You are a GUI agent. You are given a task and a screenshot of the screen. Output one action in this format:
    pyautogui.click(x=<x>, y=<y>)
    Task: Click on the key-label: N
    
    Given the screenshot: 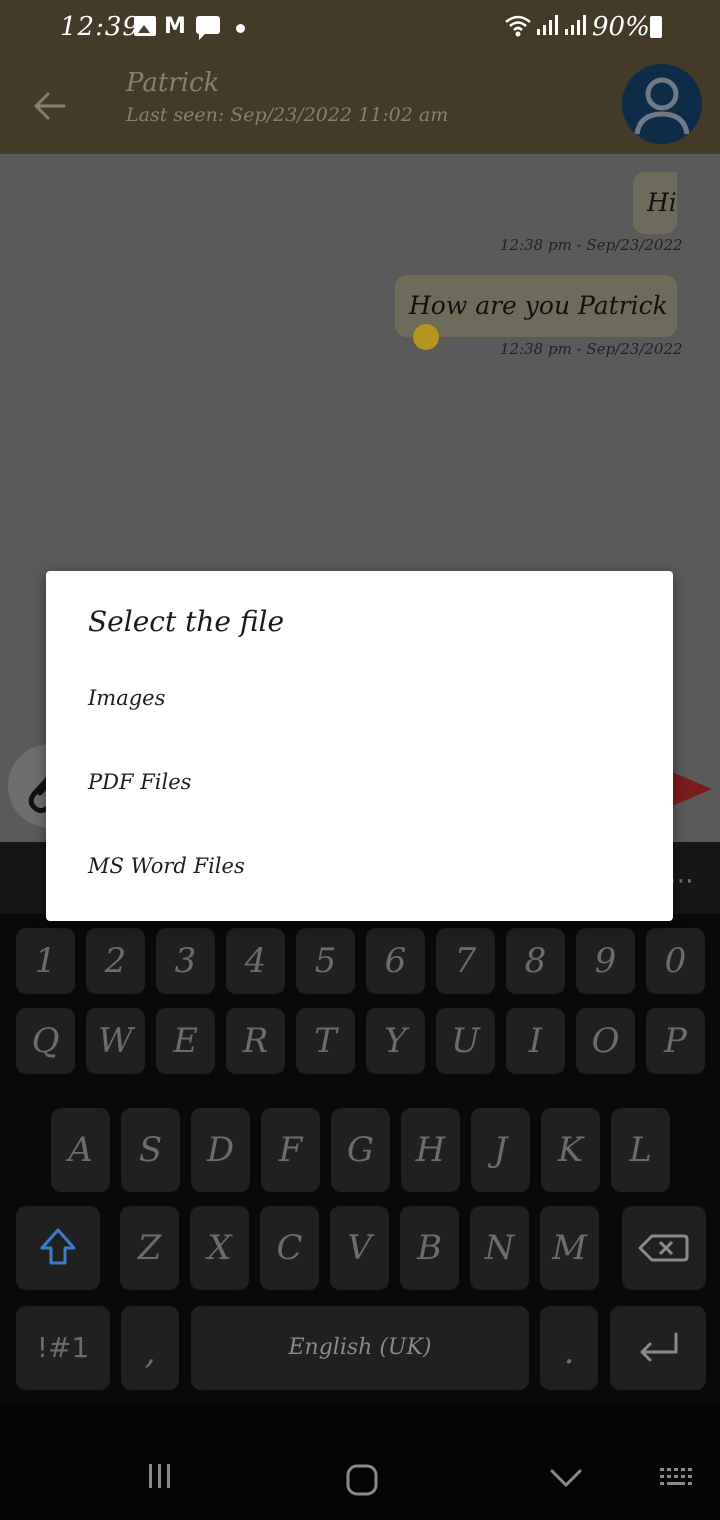 What is the action you would take?
    pyautogui.click(x=499, y=1248)
    